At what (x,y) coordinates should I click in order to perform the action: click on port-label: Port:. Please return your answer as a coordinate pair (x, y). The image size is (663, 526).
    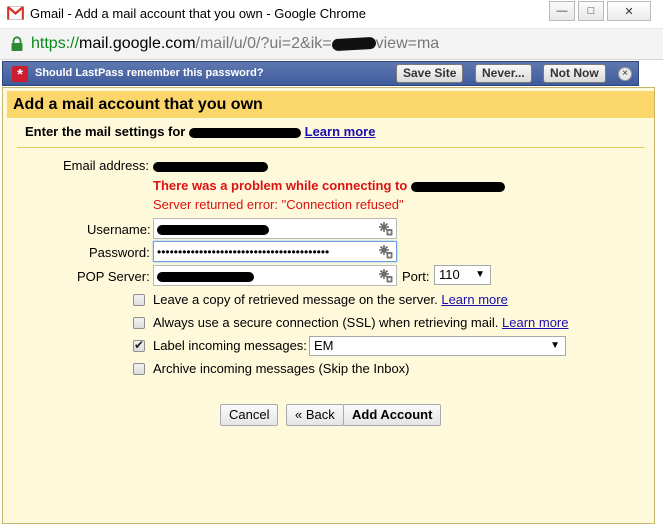
    Looking at the image, I should click on (416, 276).